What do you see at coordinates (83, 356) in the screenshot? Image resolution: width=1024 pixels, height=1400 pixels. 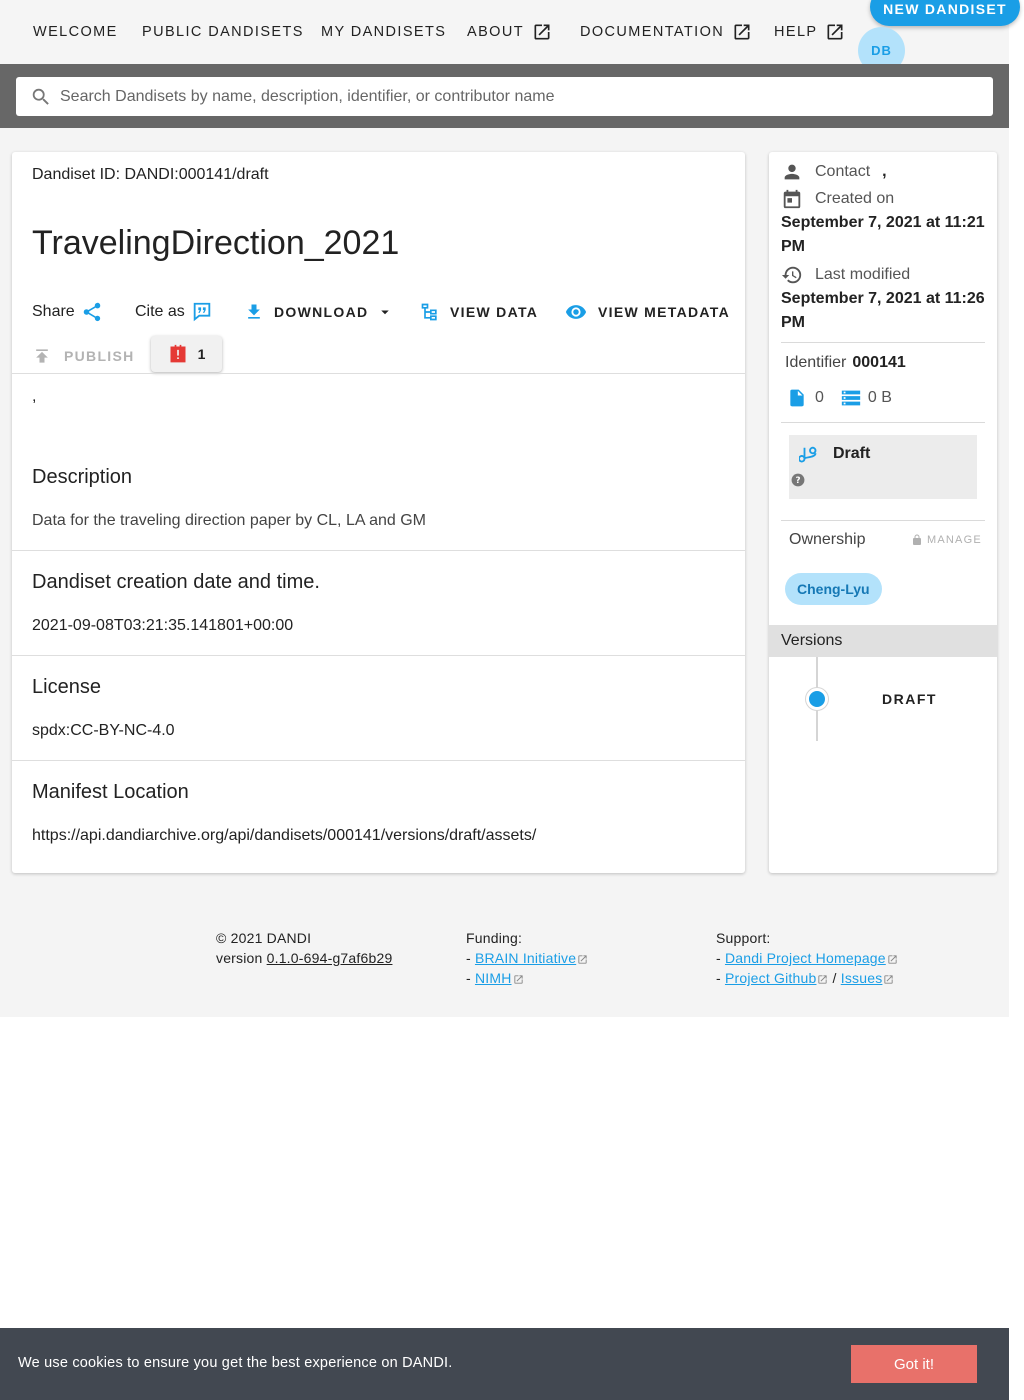 I see `publish-button: PUBLISH` at bounding box center [83, 356].